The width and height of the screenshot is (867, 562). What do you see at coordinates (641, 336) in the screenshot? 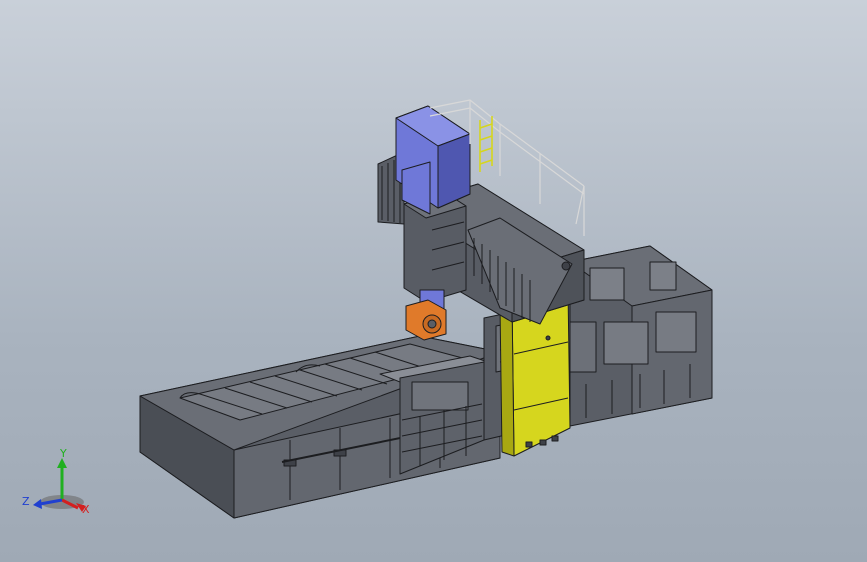
I see `rear-frame` at bounding box center [641, 336].